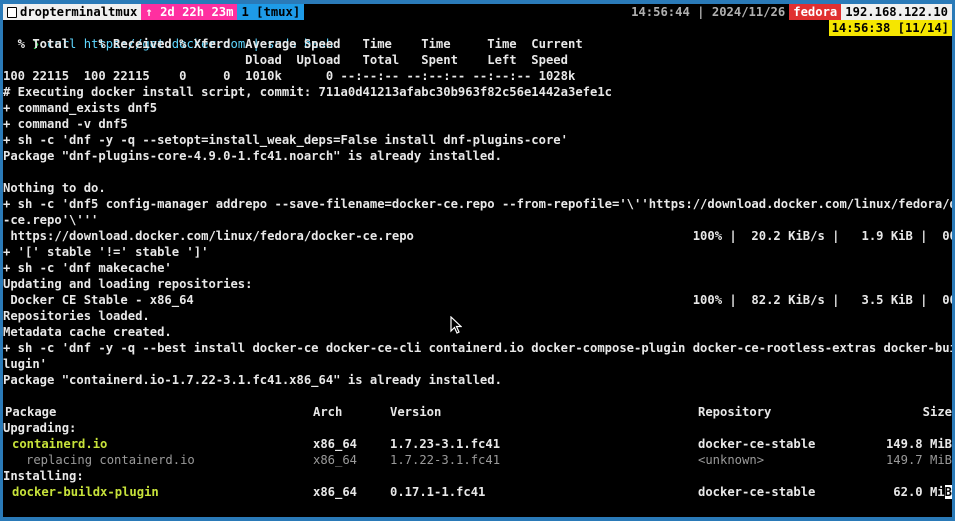  I want to click on uptime-segment: ↑ 2d 22h 23m, so click(189, 12).